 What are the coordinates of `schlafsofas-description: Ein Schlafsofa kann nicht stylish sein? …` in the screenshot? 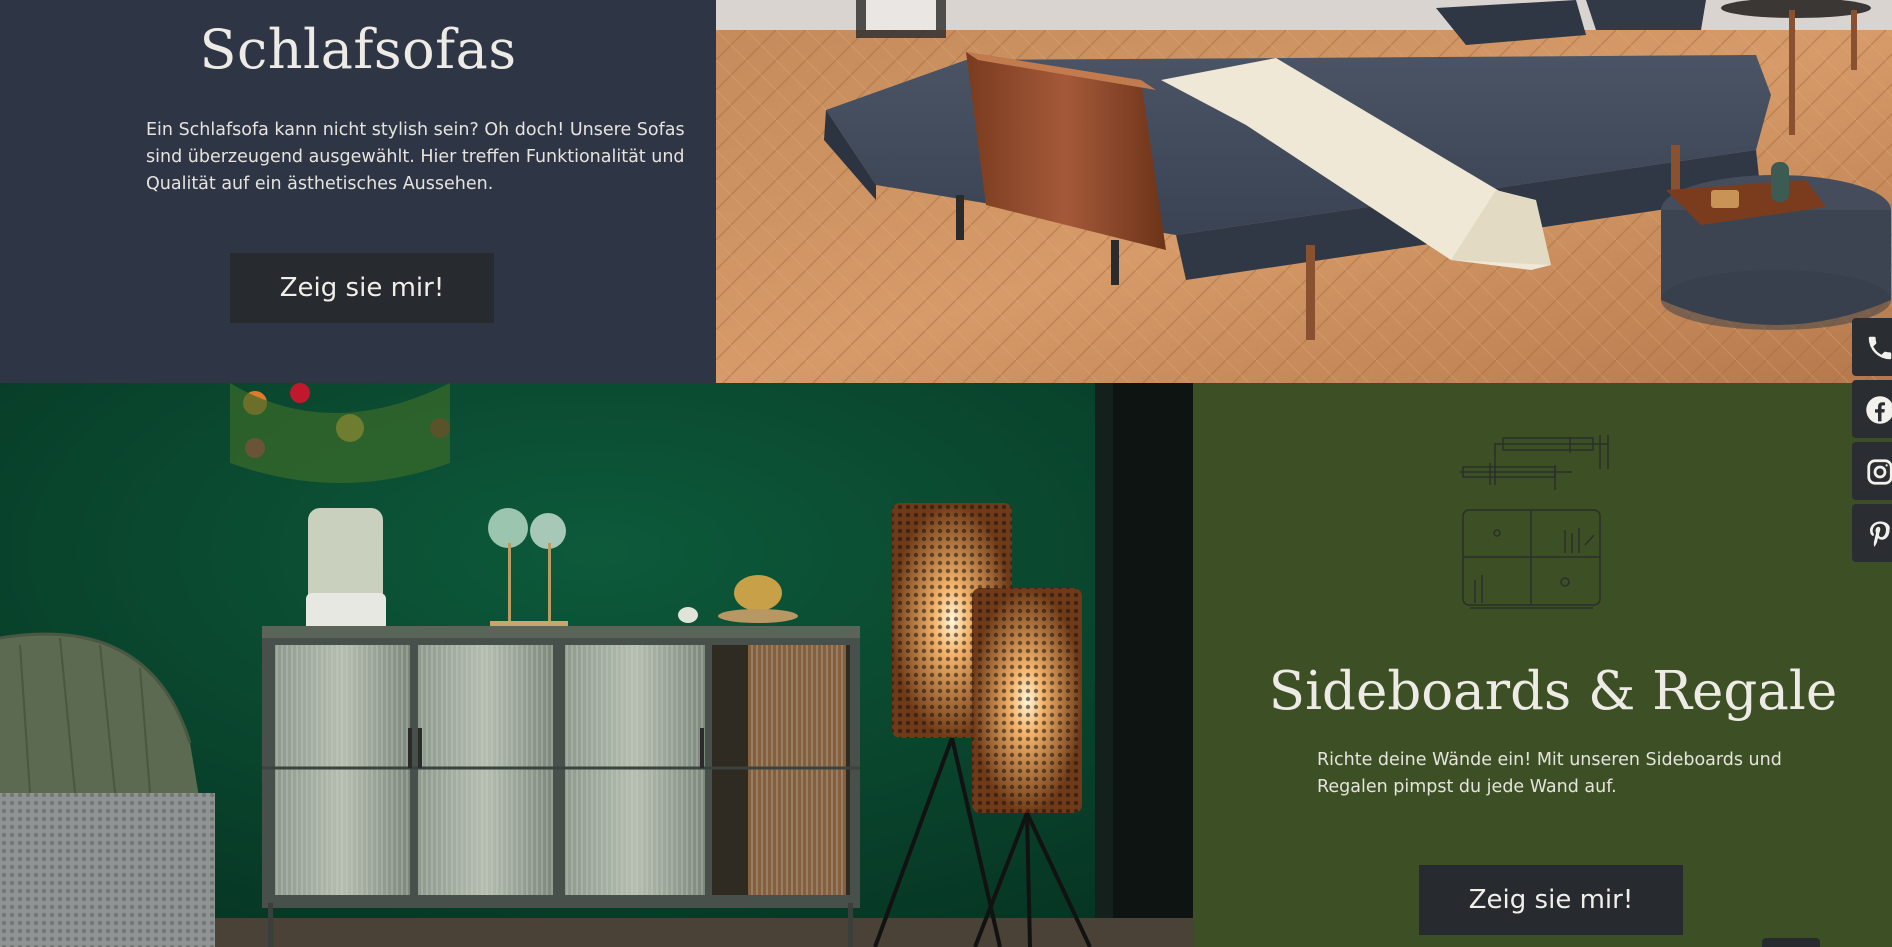 It's located at (415, 157).